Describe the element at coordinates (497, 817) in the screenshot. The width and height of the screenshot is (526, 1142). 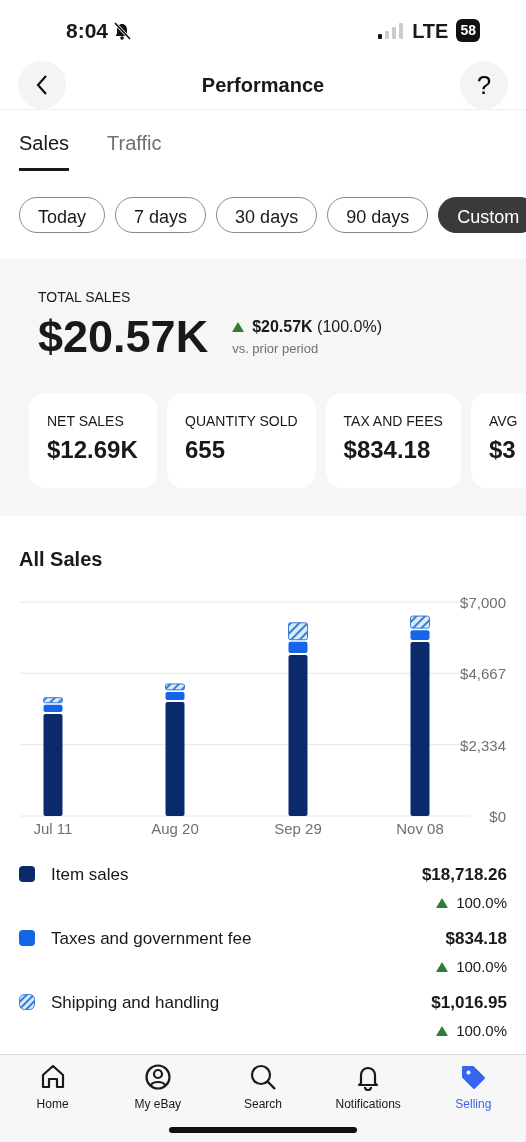
I see `axis-label: $0` at that location.